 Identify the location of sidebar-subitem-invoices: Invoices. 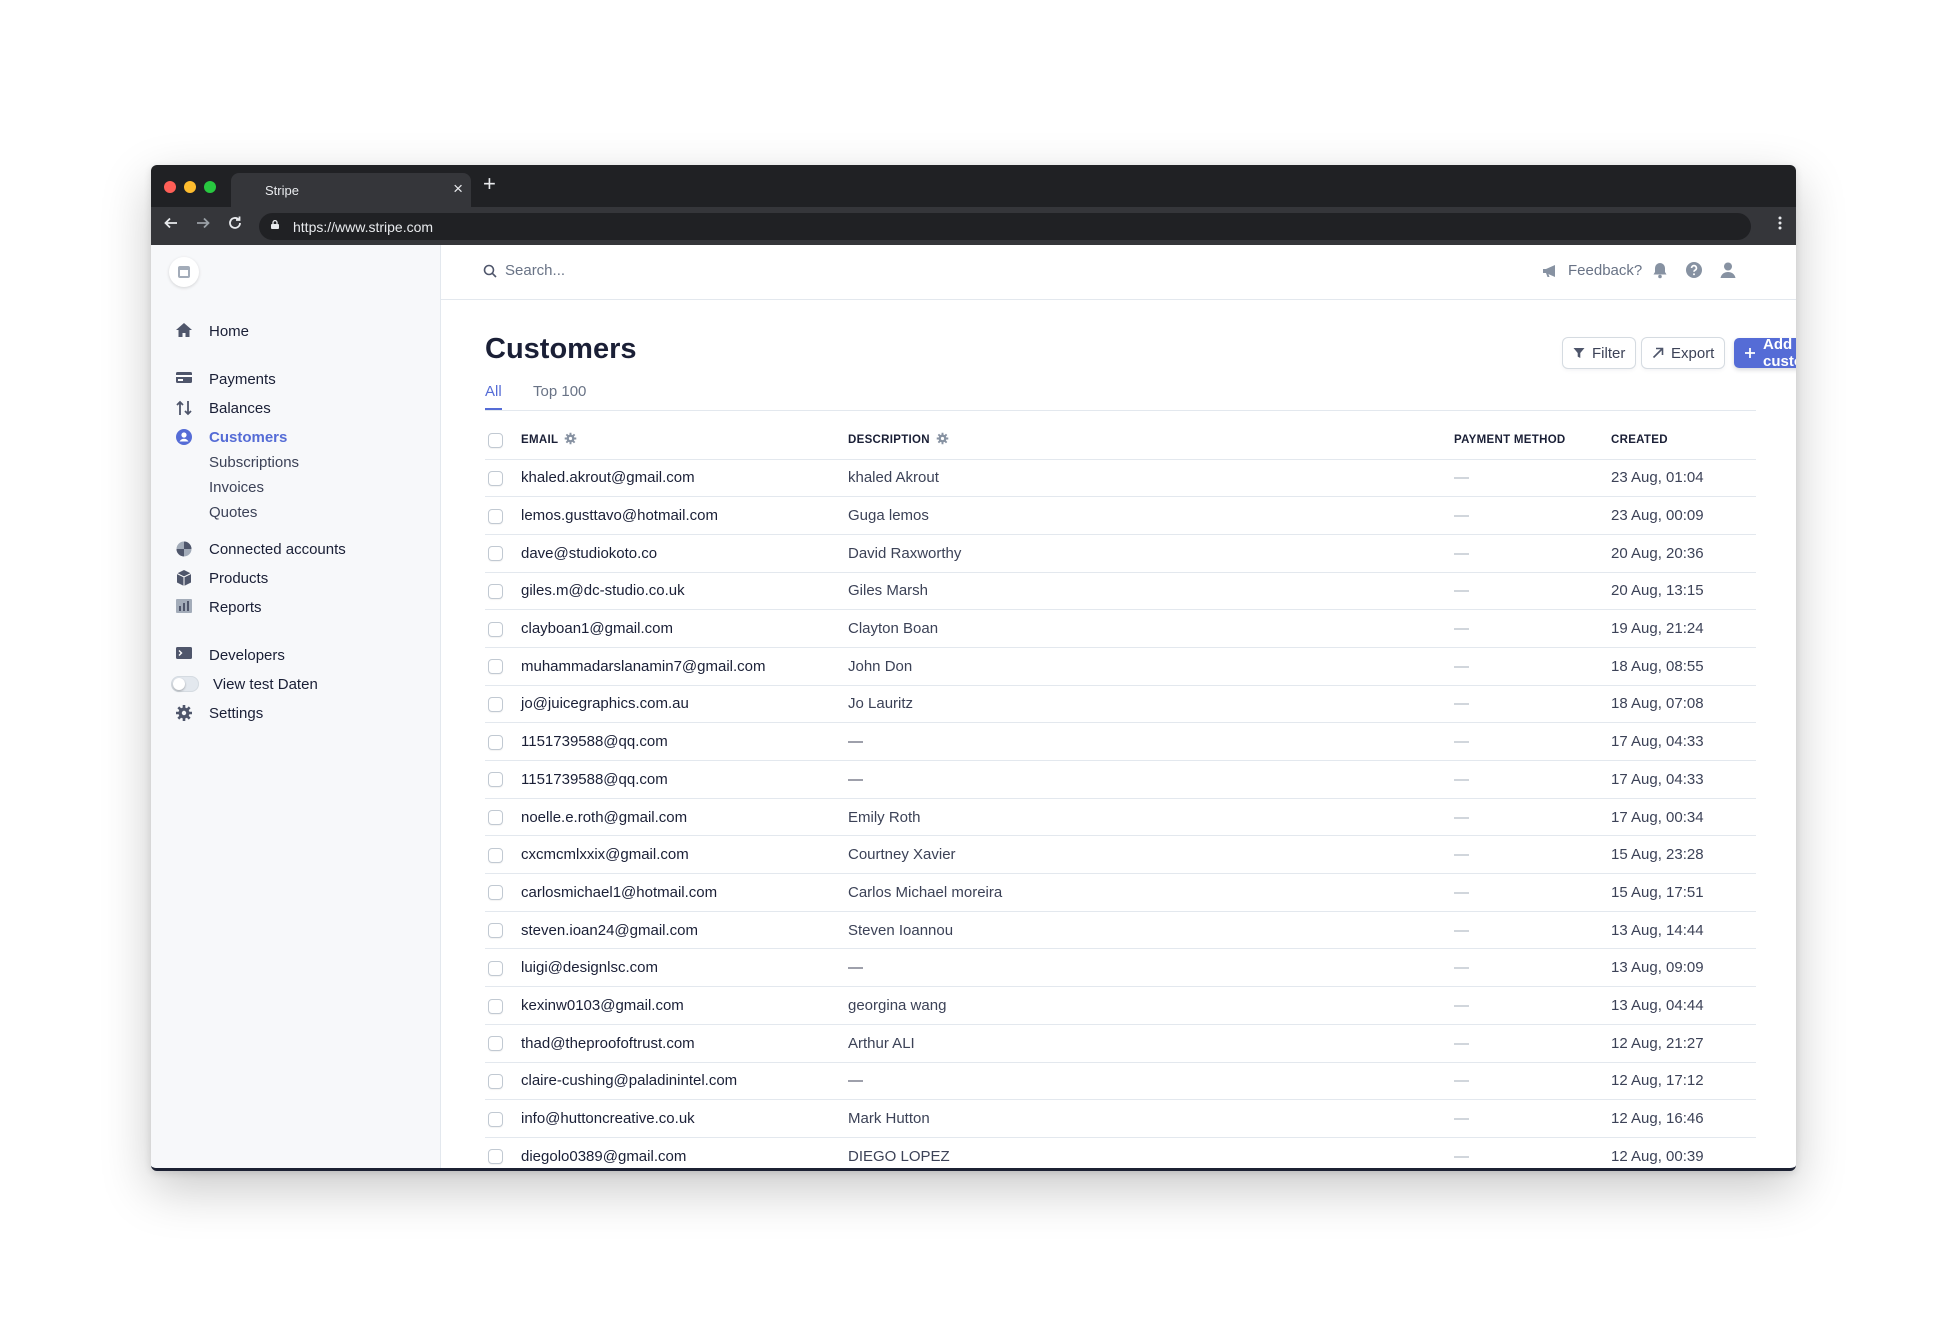
(236, 487).